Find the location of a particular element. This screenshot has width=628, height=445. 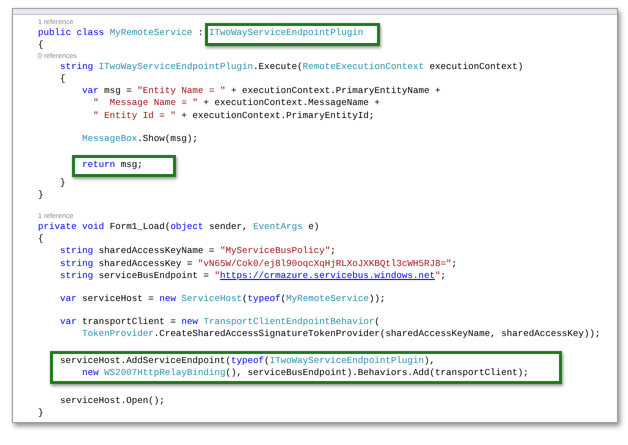

code-line: string serviceBusEndpoint = "https://crmazure.servicebus.windows.net"; is located at coordinates (253, 276).